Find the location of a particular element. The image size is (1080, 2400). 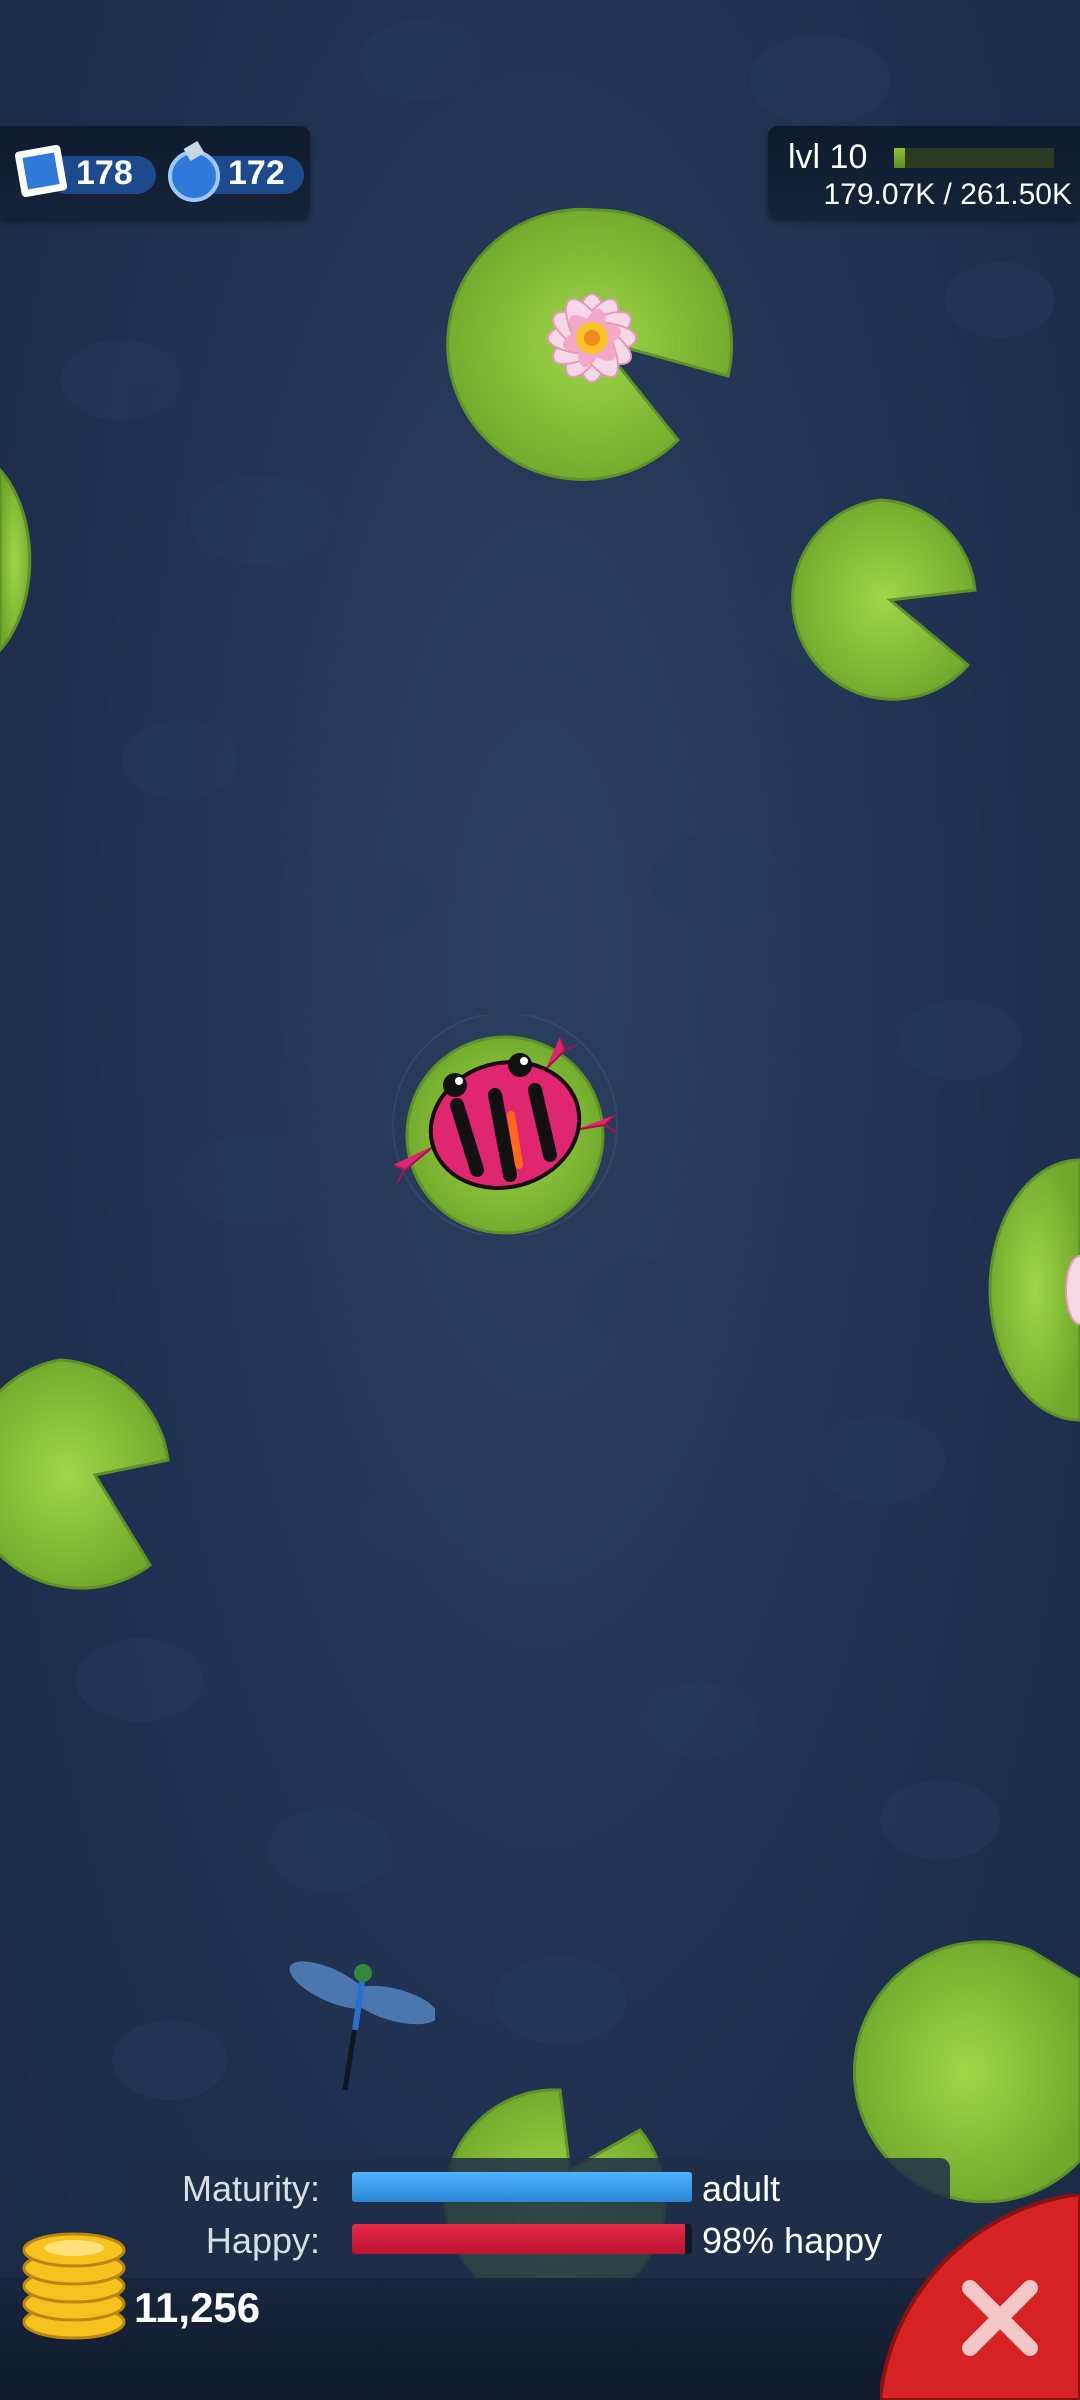

happy-label: Happy: is located at coordinates (262, 2240).